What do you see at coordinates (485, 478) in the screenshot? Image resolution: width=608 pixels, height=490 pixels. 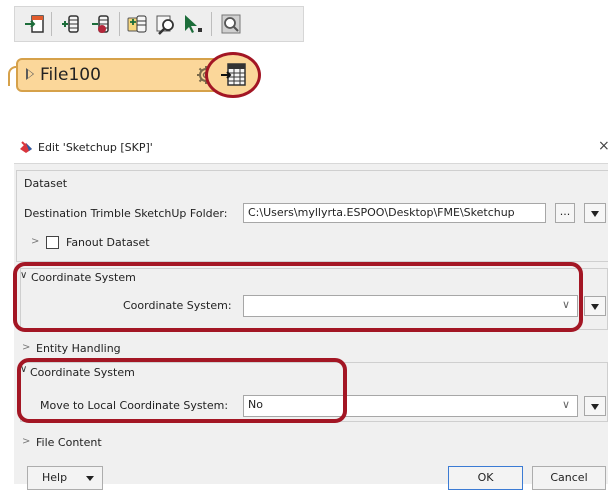 I see `ok-button: OK` at bounding box center [485, 478].